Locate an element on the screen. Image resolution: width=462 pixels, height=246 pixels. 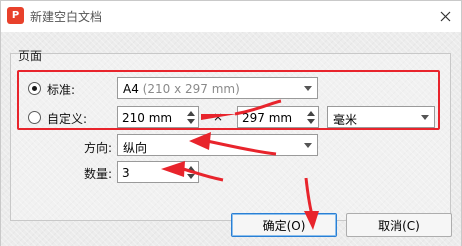
custom-radio is located at coordinates (34, 117).